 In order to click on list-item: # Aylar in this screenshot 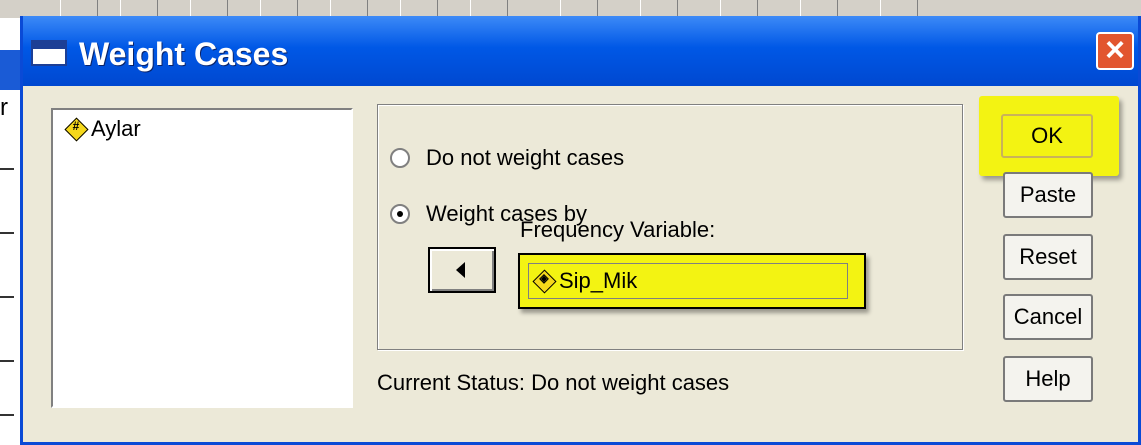, I will do `click(102, 129)`.